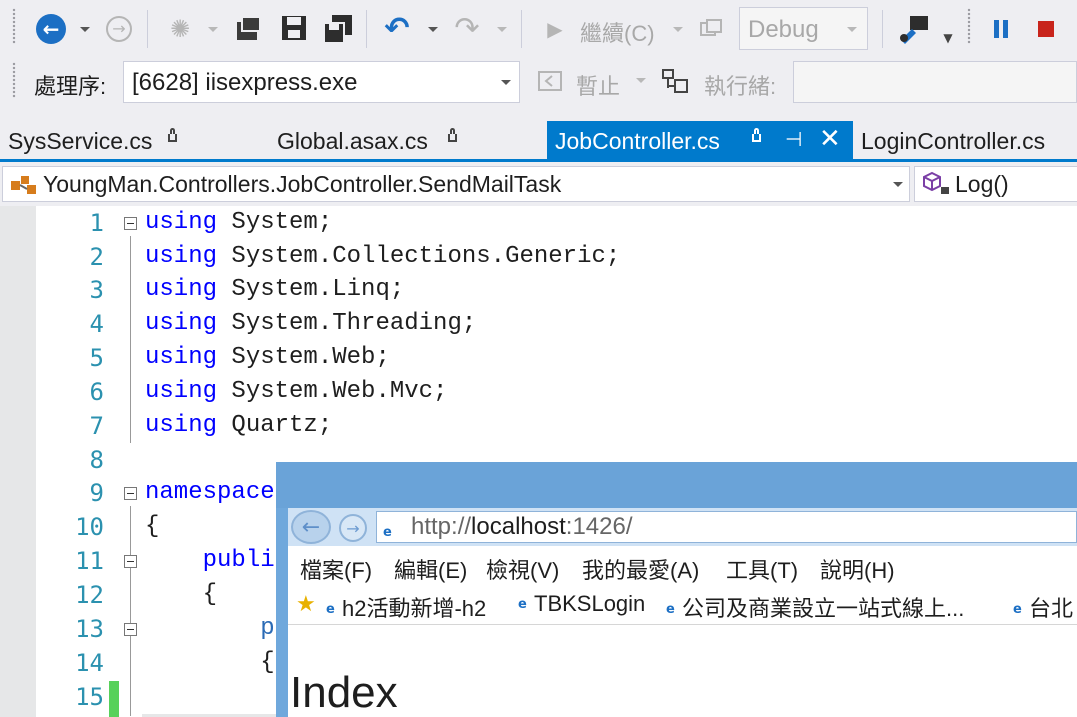 The height and width of the screenshot is (717, 1077). I want to click on navigate-back-icon: ←, so click(51, 29).